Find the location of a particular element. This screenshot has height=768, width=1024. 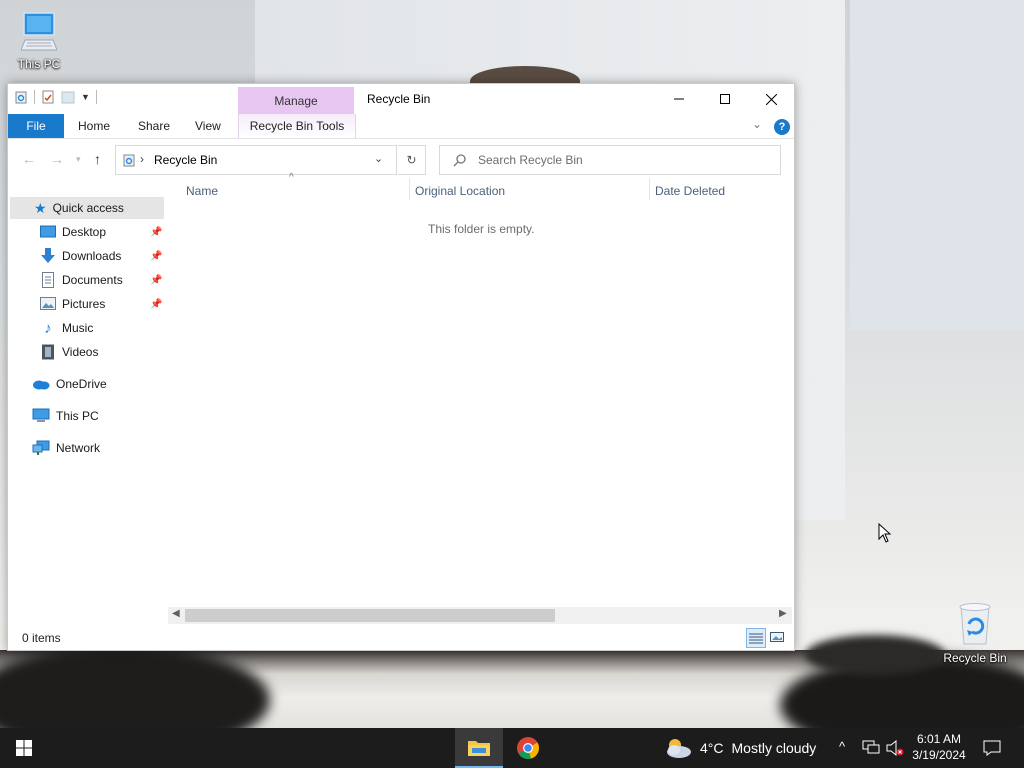

taskbar: 4°C Mostly cloudy ^ 6:01 AM 3/19/2024 is located at coordinates (512, 748).